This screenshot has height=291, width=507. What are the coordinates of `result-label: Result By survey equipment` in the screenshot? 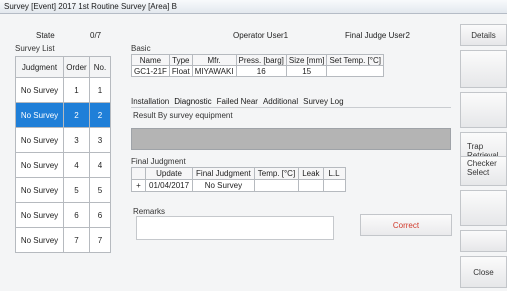 It's located at (183, 115).